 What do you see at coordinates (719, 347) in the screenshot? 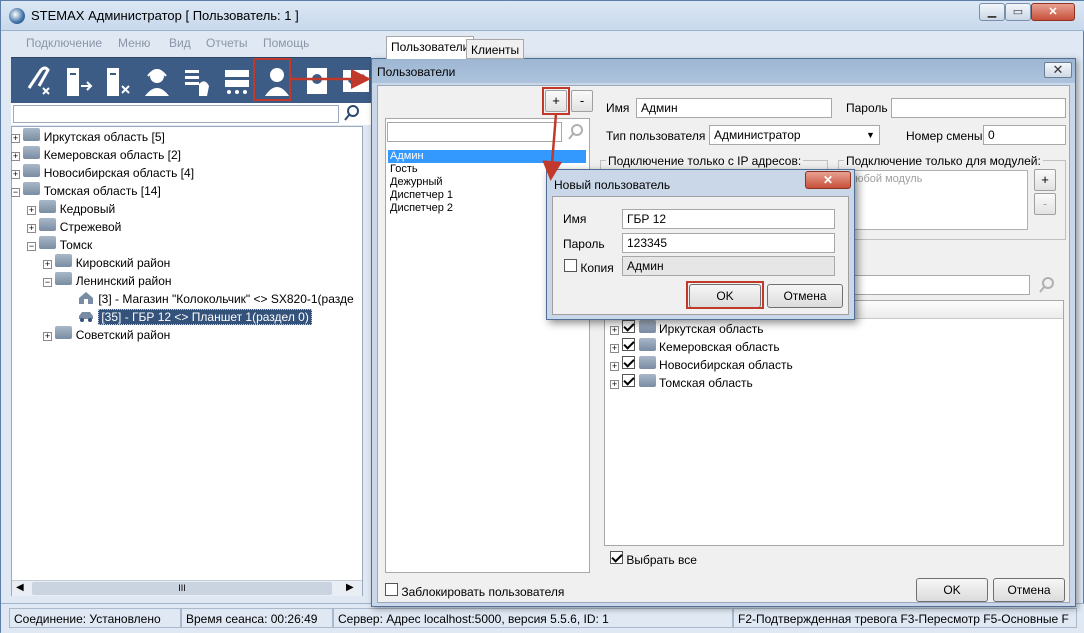
I see `region-label: Кемеровская область` at bounding box center [719, 347].